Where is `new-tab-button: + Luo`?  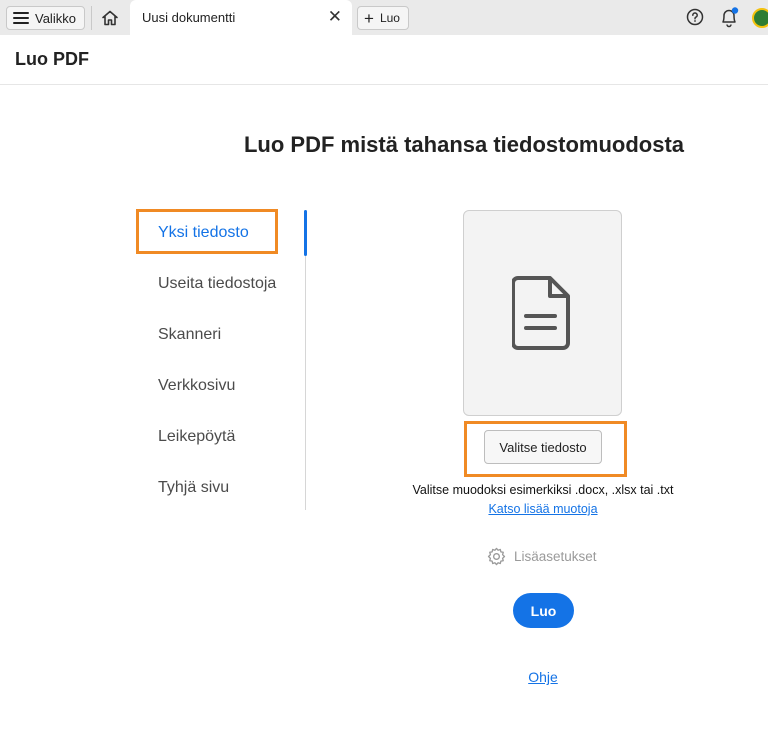
new-tab-button: + Luo is located at coordinates (383, 18).